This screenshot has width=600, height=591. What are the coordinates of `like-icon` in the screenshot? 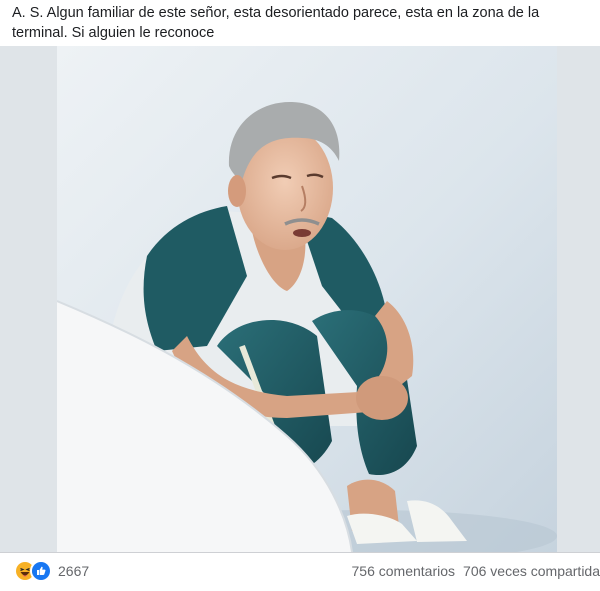 It's located at (41, 571).